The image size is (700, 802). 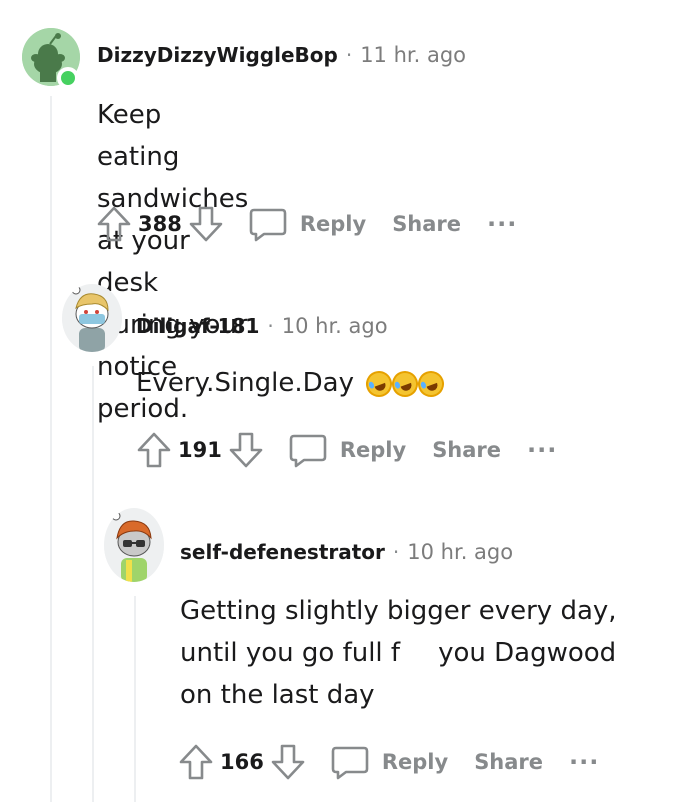 I want to click on comment-body: Every.Single.Day, so click(x=292, y=383).